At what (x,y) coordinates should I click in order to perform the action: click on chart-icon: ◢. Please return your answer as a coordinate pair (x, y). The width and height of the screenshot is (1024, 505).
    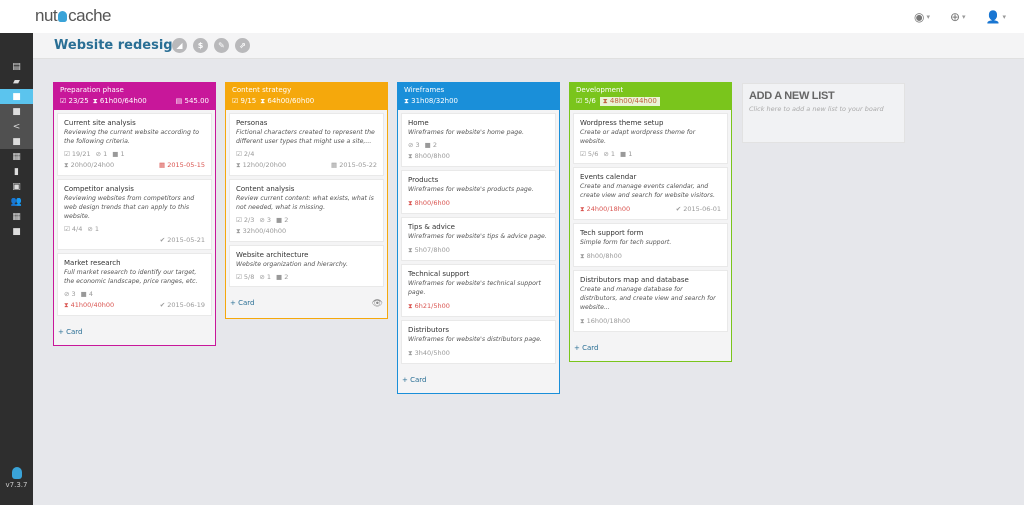
    Looking at the image, I should click on (179, 45).